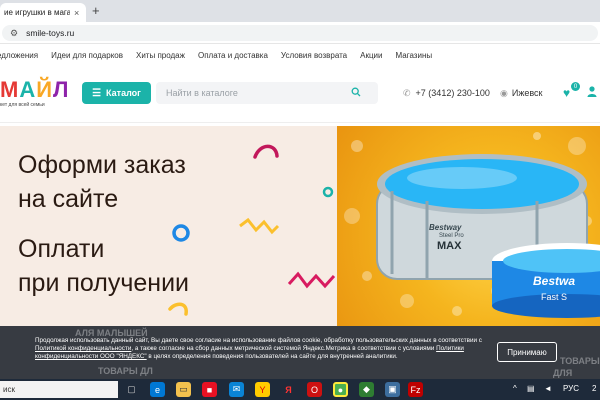 The image size is (600, 400). I want to click on filezilla-icon: Fz, so click(415, 389).